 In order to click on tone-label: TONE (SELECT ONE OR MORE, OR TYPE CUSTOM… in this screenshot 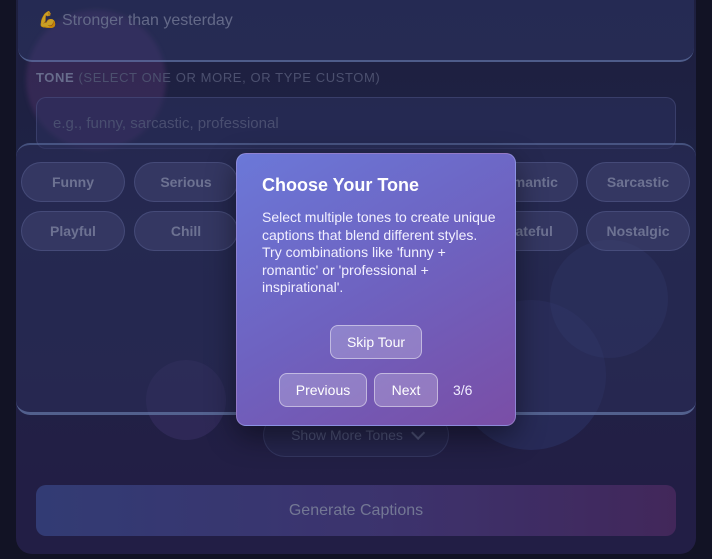, I will do `click(208, 77)`.